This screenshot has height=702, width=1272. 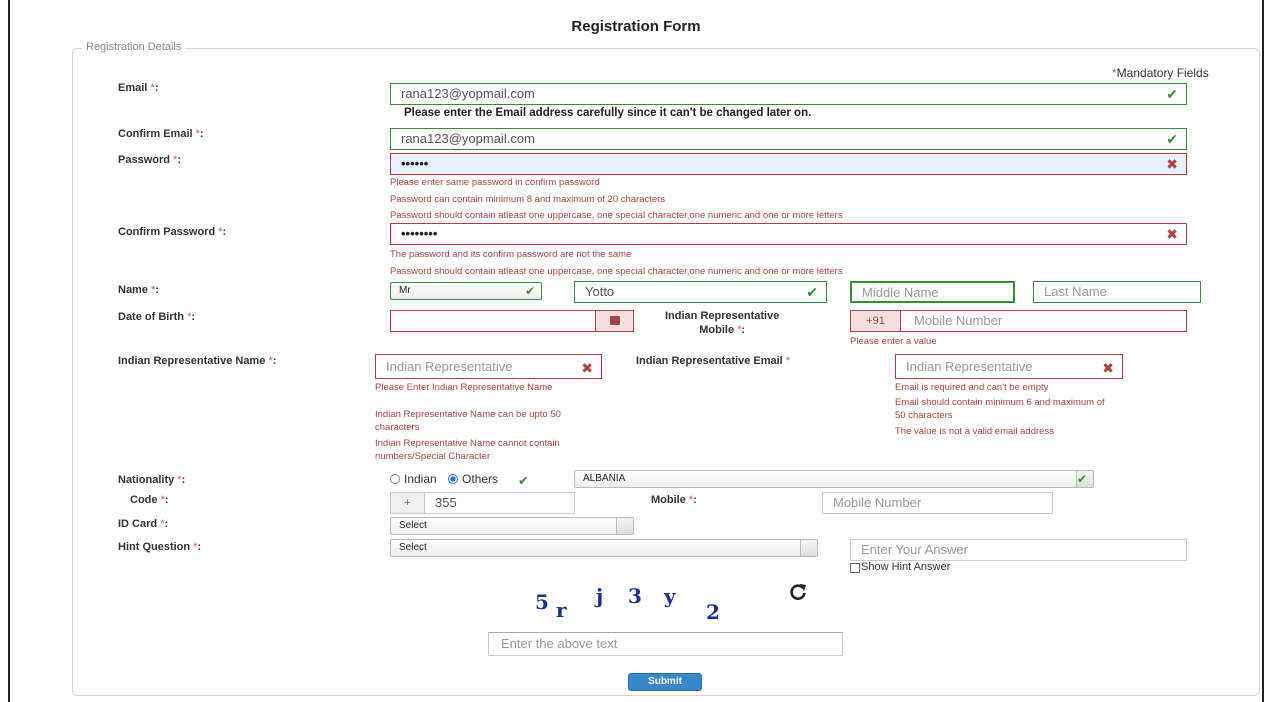 What do you see at coordinates (1117, 292) in the screenshot?
I see `last-name-input: Last Name` at bounding box center [1117, 292].